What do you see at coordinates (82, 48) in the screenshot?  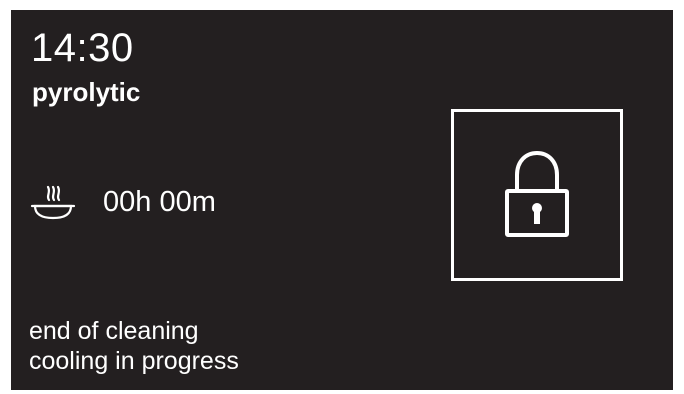 I see `clock-time: 14:30` at bounding box center [82, 48].